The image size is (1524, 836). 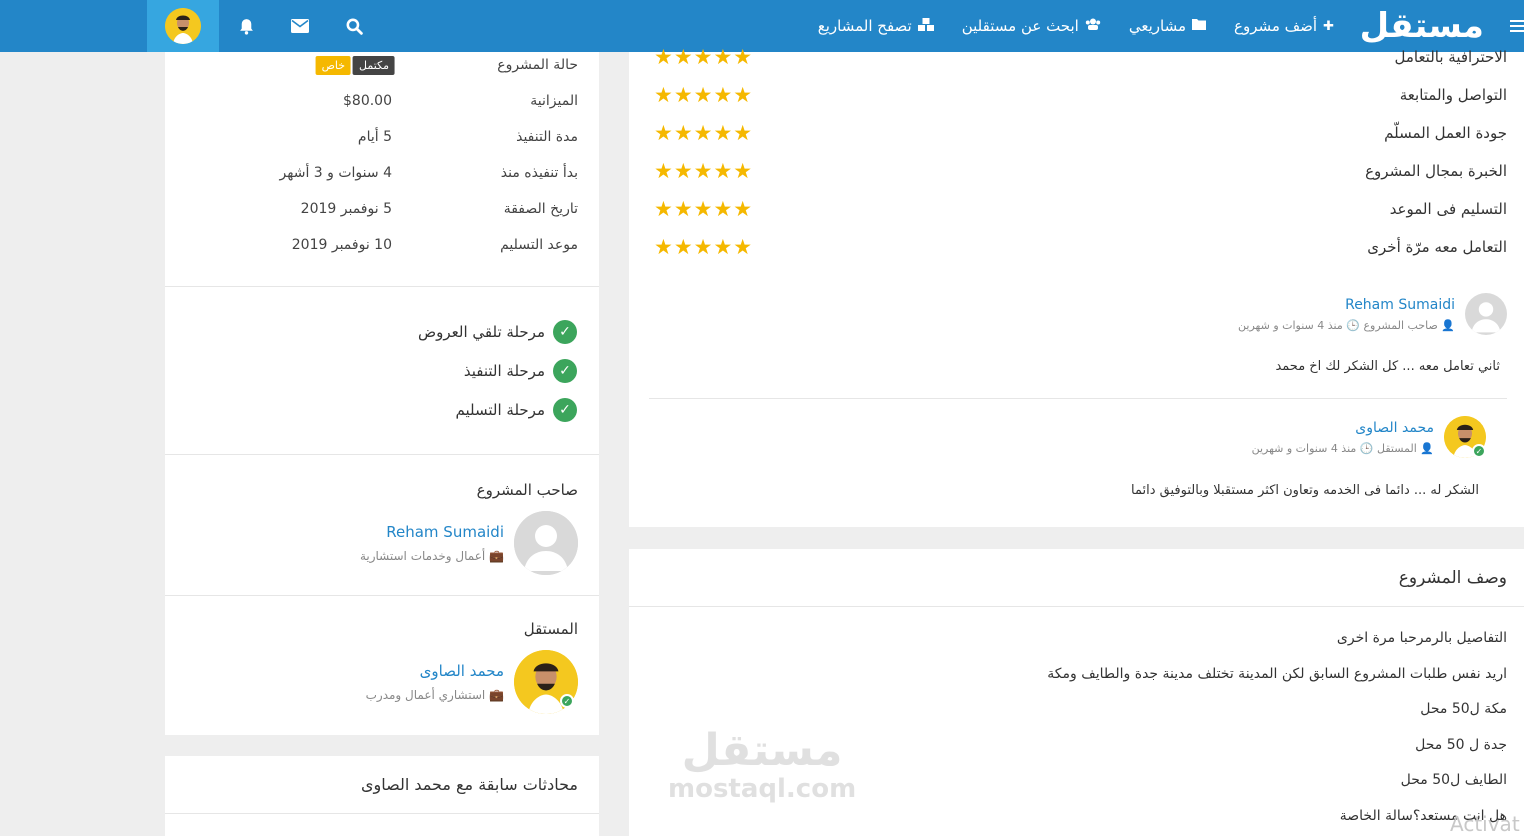 What do you see at coordinates (1342, 448) in the screenshot?
I see `review-meta: 👤 المستقل 🕒 منذ 4 سنوات و شهرين` at bounding box center [1342, 448].